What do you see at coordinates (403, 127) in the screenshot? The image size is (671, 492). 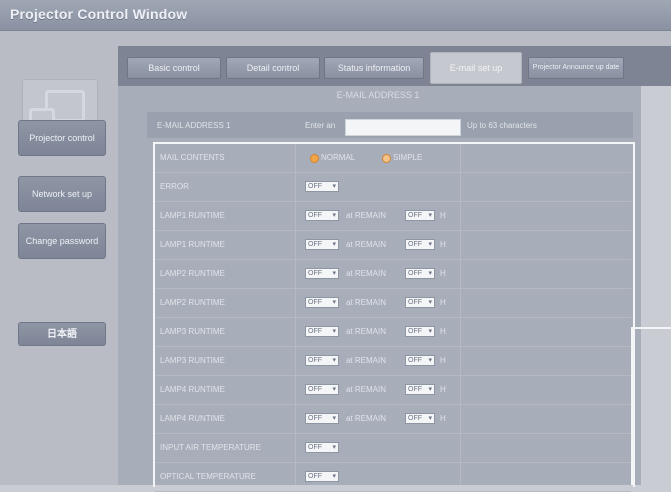 I see `email-address-input` at bounding box center [403, 127].